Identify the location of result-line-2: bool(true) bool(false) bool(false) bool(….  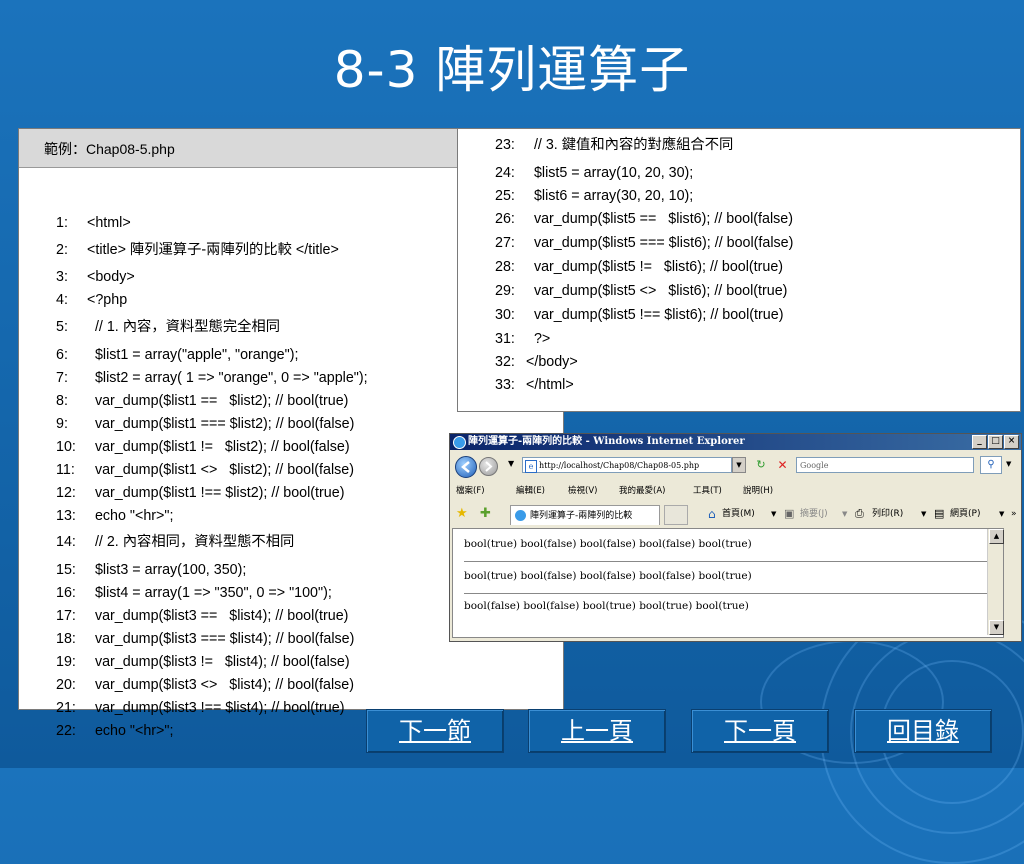
(608, 576).